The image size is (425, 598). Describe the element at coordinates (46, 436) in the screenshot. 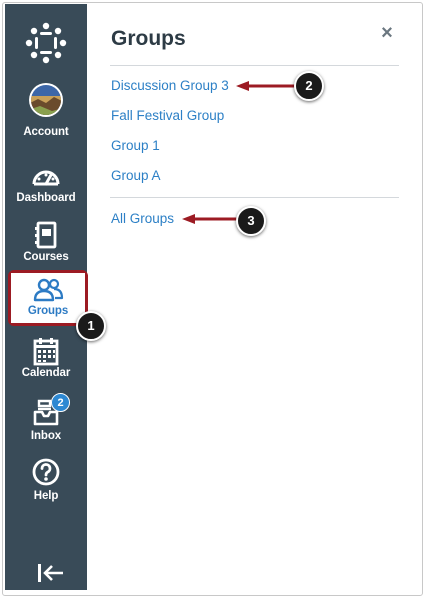

I see `nav-label-inbox: Inbox` at that location.